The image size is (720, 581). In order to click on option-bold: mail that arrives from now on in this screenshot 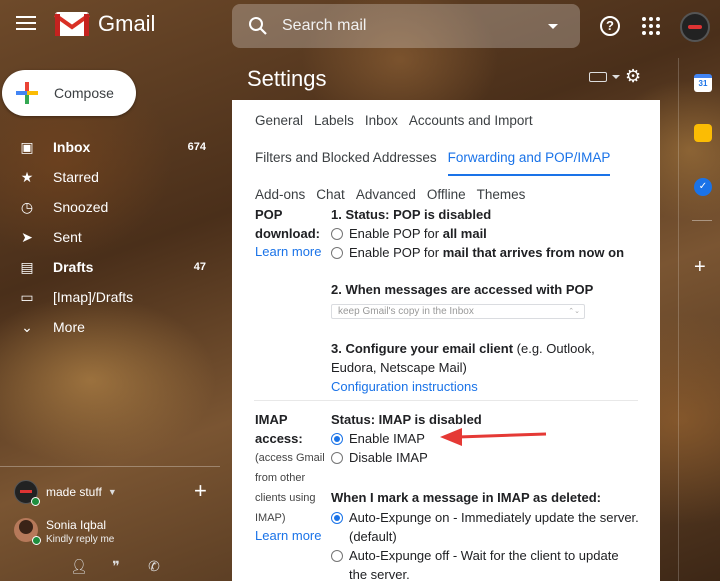, I will do `click(533, 252)`.